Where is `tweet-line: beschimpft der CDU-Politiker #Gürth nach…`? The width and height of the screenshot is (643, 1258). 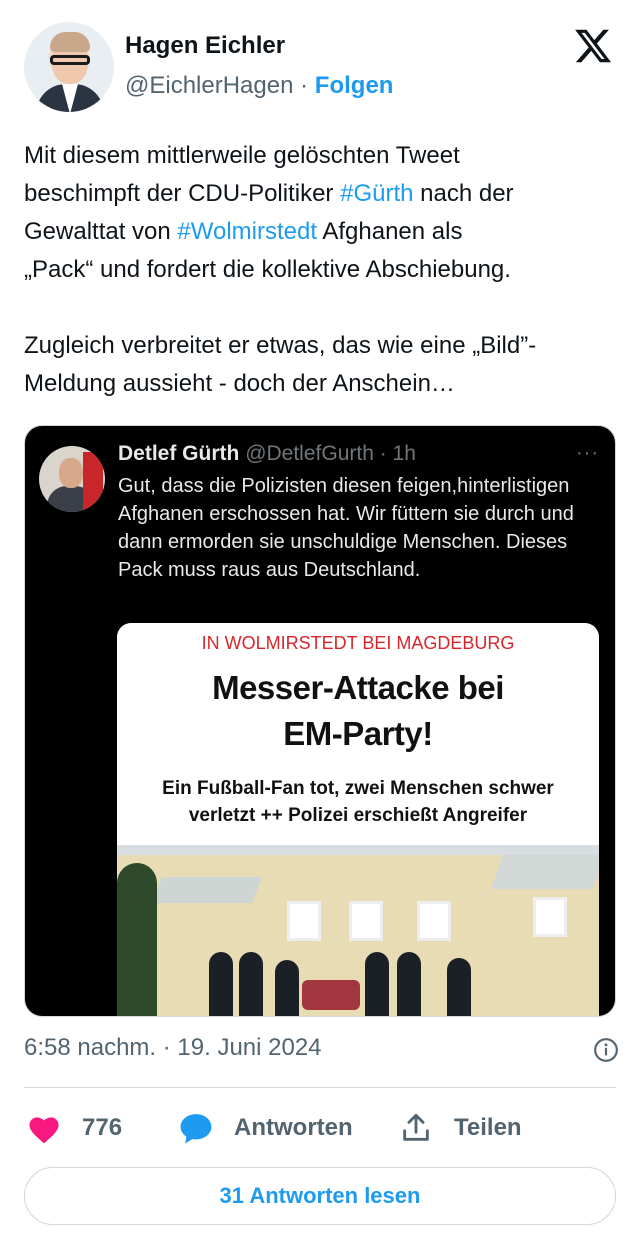 tweet-line: beschimpft der CDU-Politiker #Gürth nach… is located at coordinates (269, 193).